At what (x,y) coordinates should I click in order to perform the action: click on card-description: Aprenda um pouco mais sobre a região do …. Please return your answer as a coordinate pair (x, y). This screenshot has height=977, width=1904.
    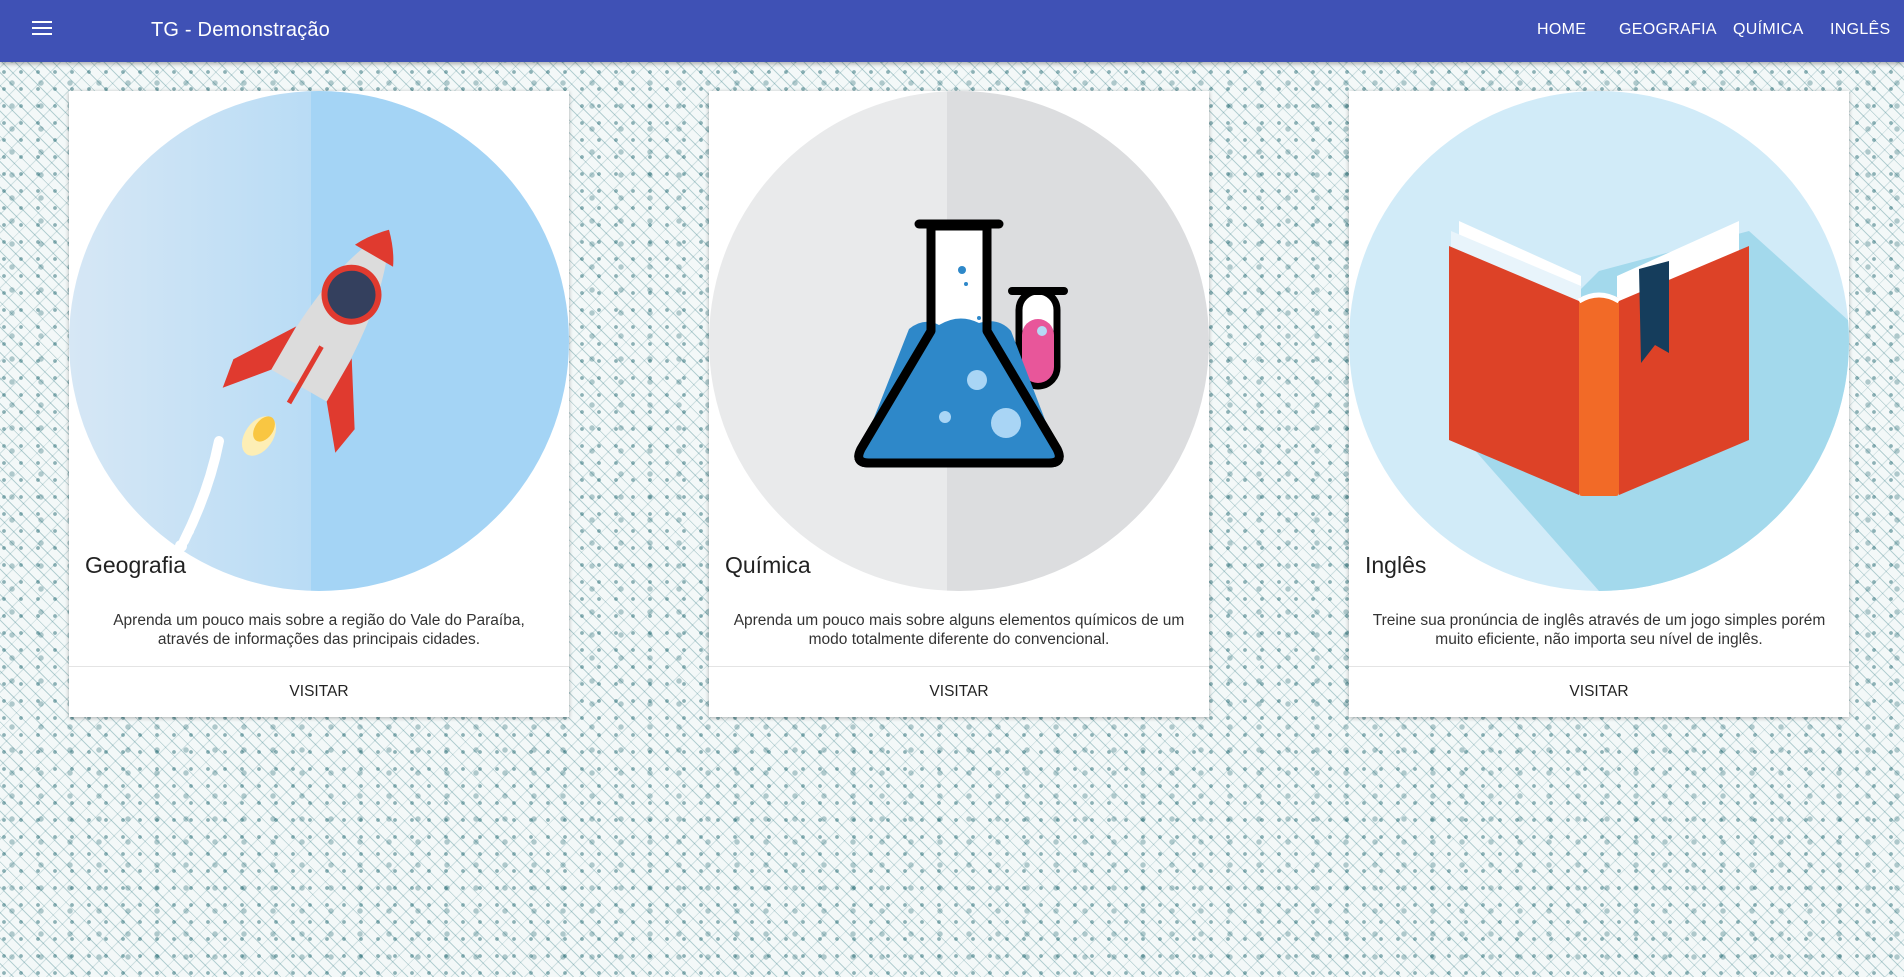
    Looking at the image, I should click on (319, 630).